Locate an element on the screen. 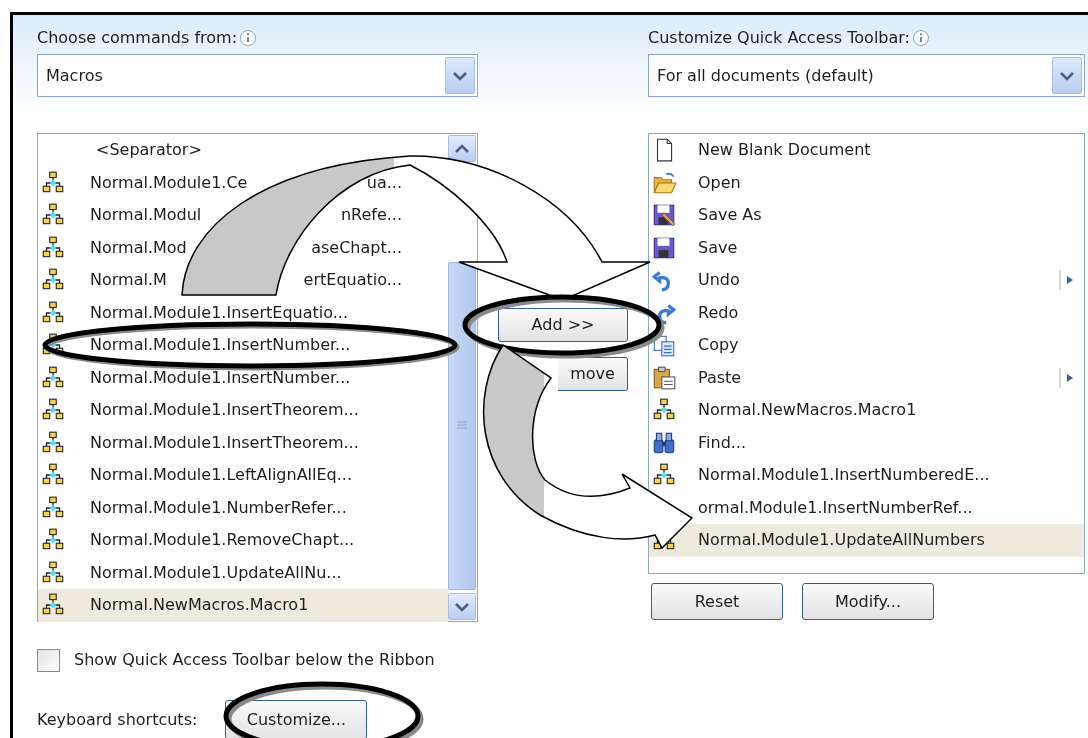  command-label: Normal.M is located at coordinates (128, 280).